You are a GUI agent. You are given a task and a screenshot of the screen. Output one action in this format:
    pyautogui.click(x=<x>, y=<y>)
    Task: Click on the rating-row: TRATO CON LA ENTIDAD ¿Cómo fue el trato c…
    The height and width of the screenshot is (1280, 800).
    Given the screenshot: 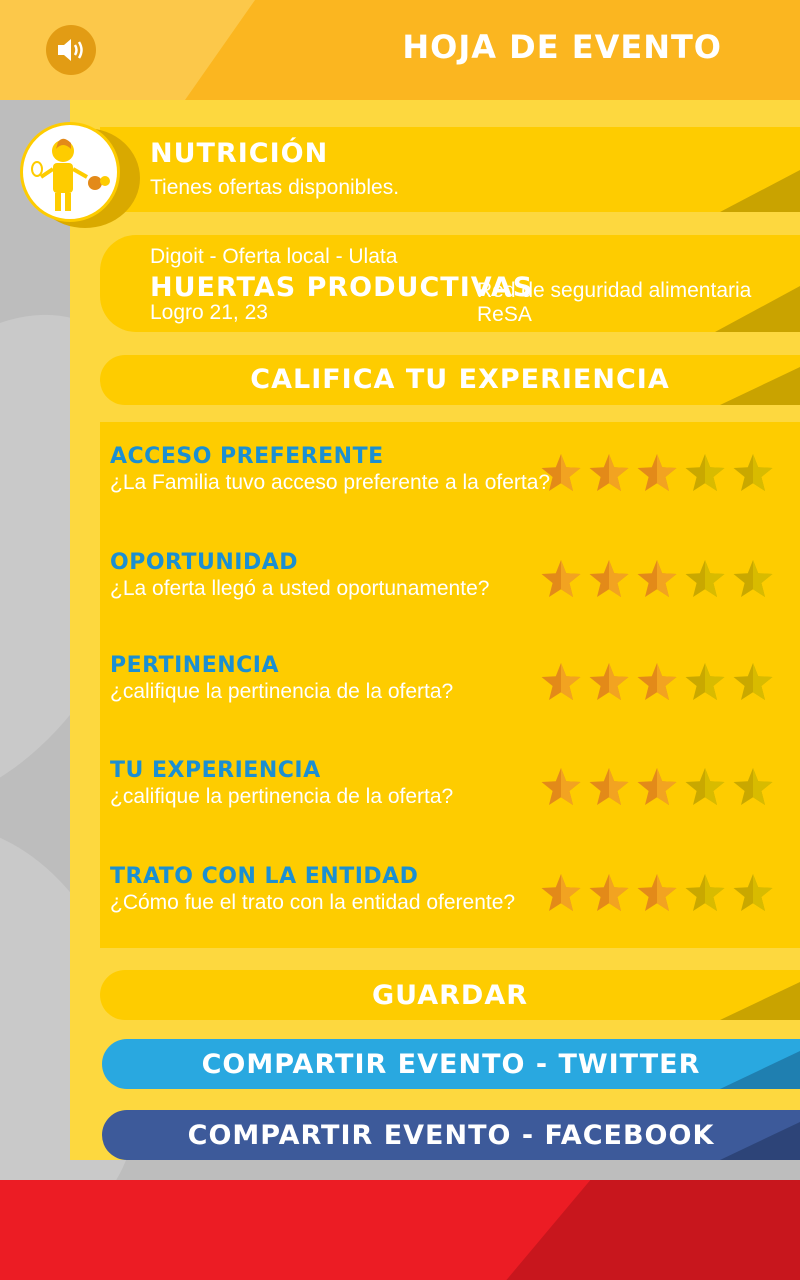 What is the action you would take?
    pyautogui.click(x=455, y=889)
    